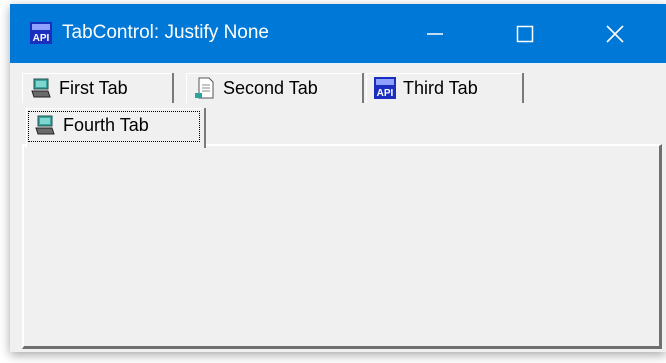 This screenshot has height=363, width=666. I want to click on tab-label: Third Tab, so click(440, 87).